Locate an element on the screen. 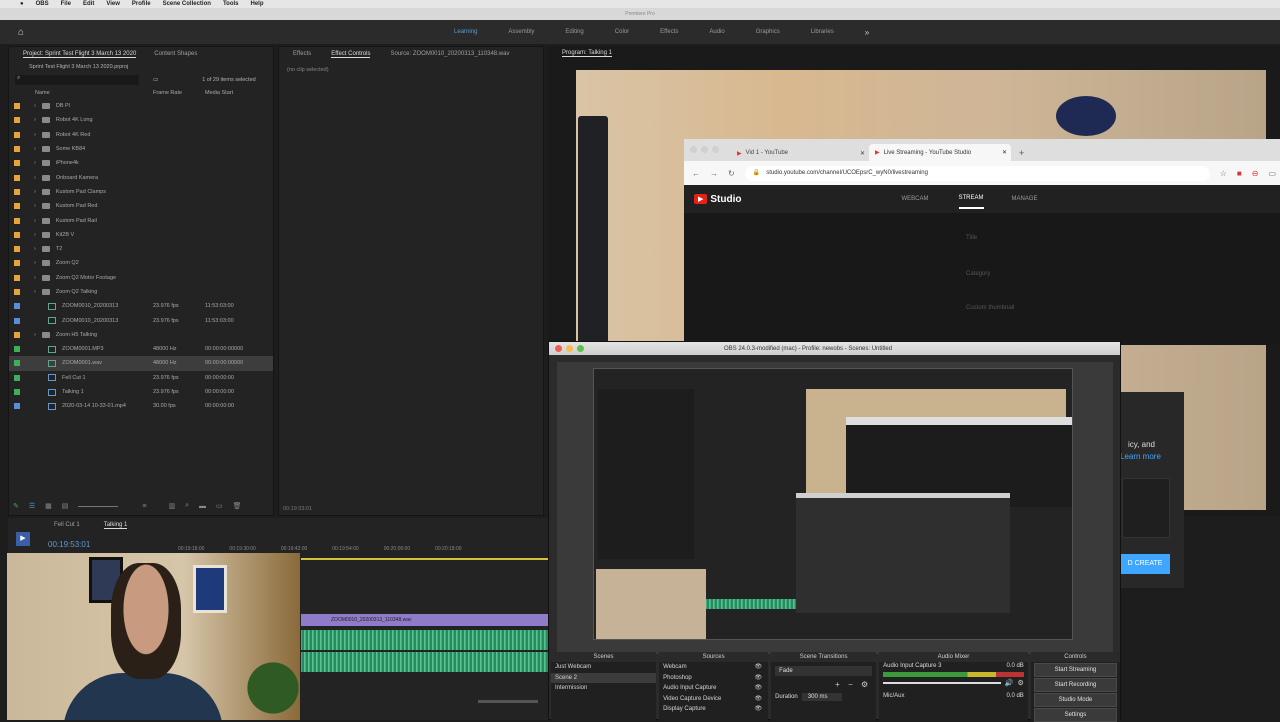  project-row: › Onboard Kamera is located at coordinates (141, 177).